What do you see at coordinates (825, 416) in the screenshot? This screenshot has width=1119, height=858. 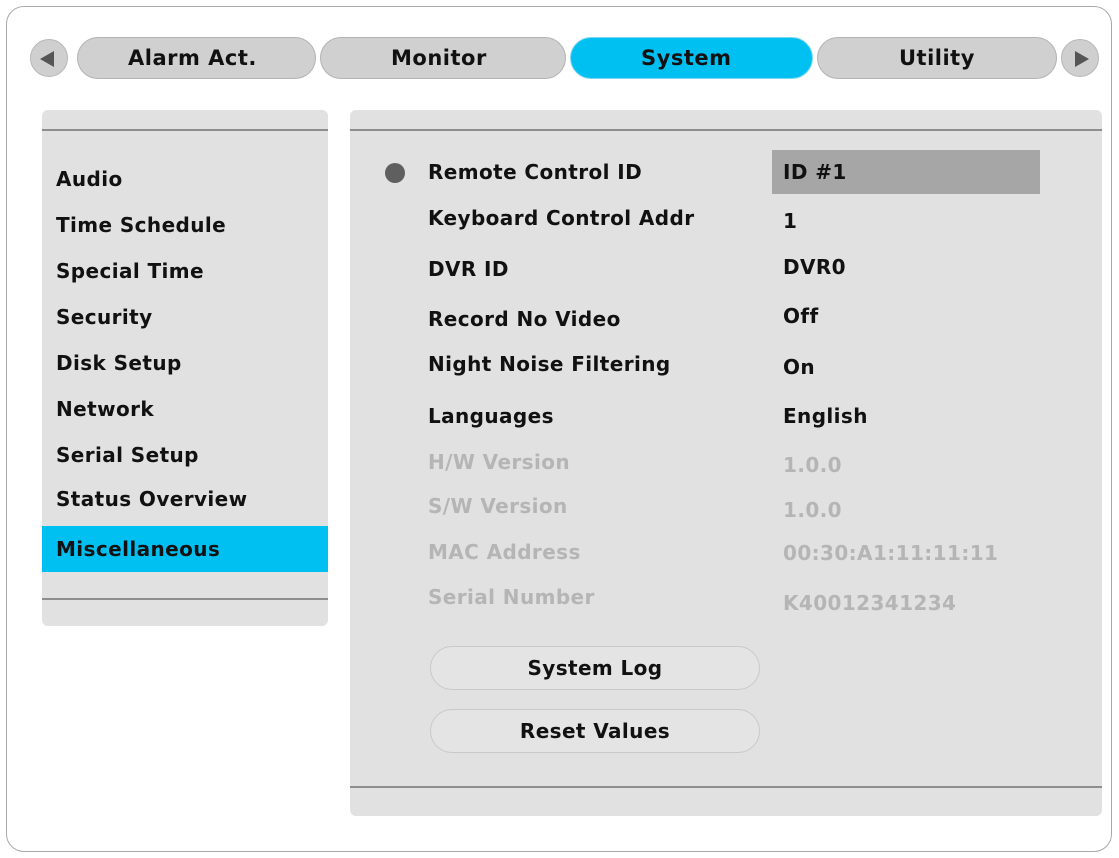 I see `languages-value: English` at bounding box center [825, 416].